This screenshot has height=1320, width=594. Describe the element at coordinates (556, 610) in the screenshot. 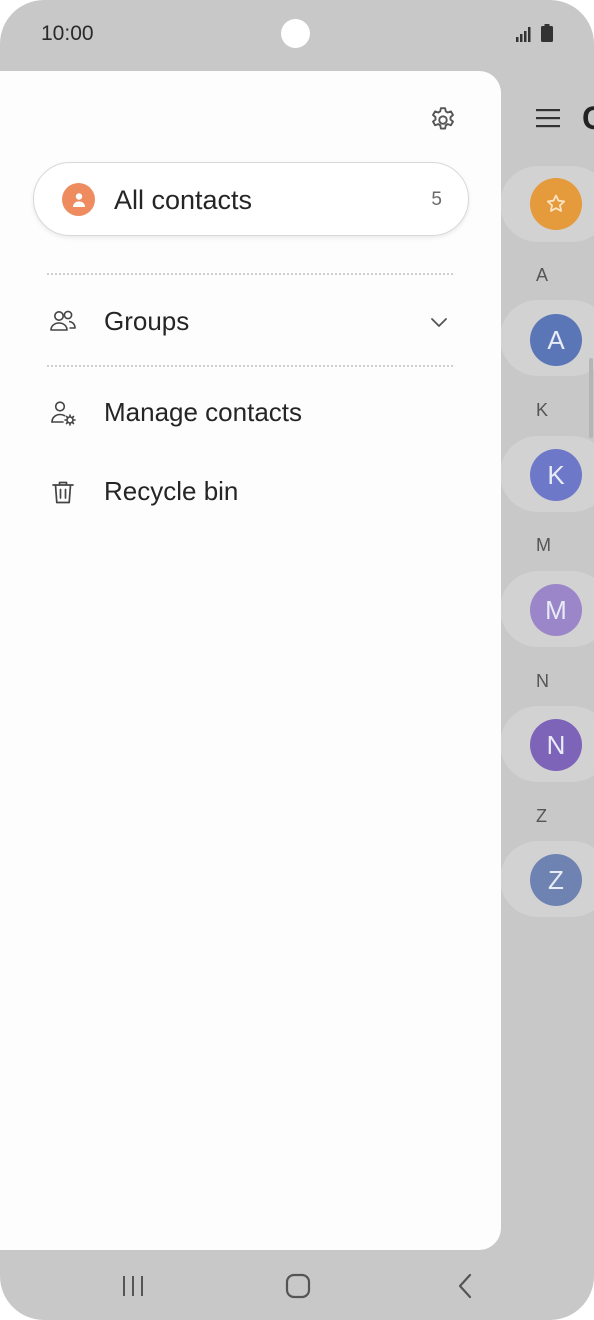

I see `contact-avatar: M` at that location.